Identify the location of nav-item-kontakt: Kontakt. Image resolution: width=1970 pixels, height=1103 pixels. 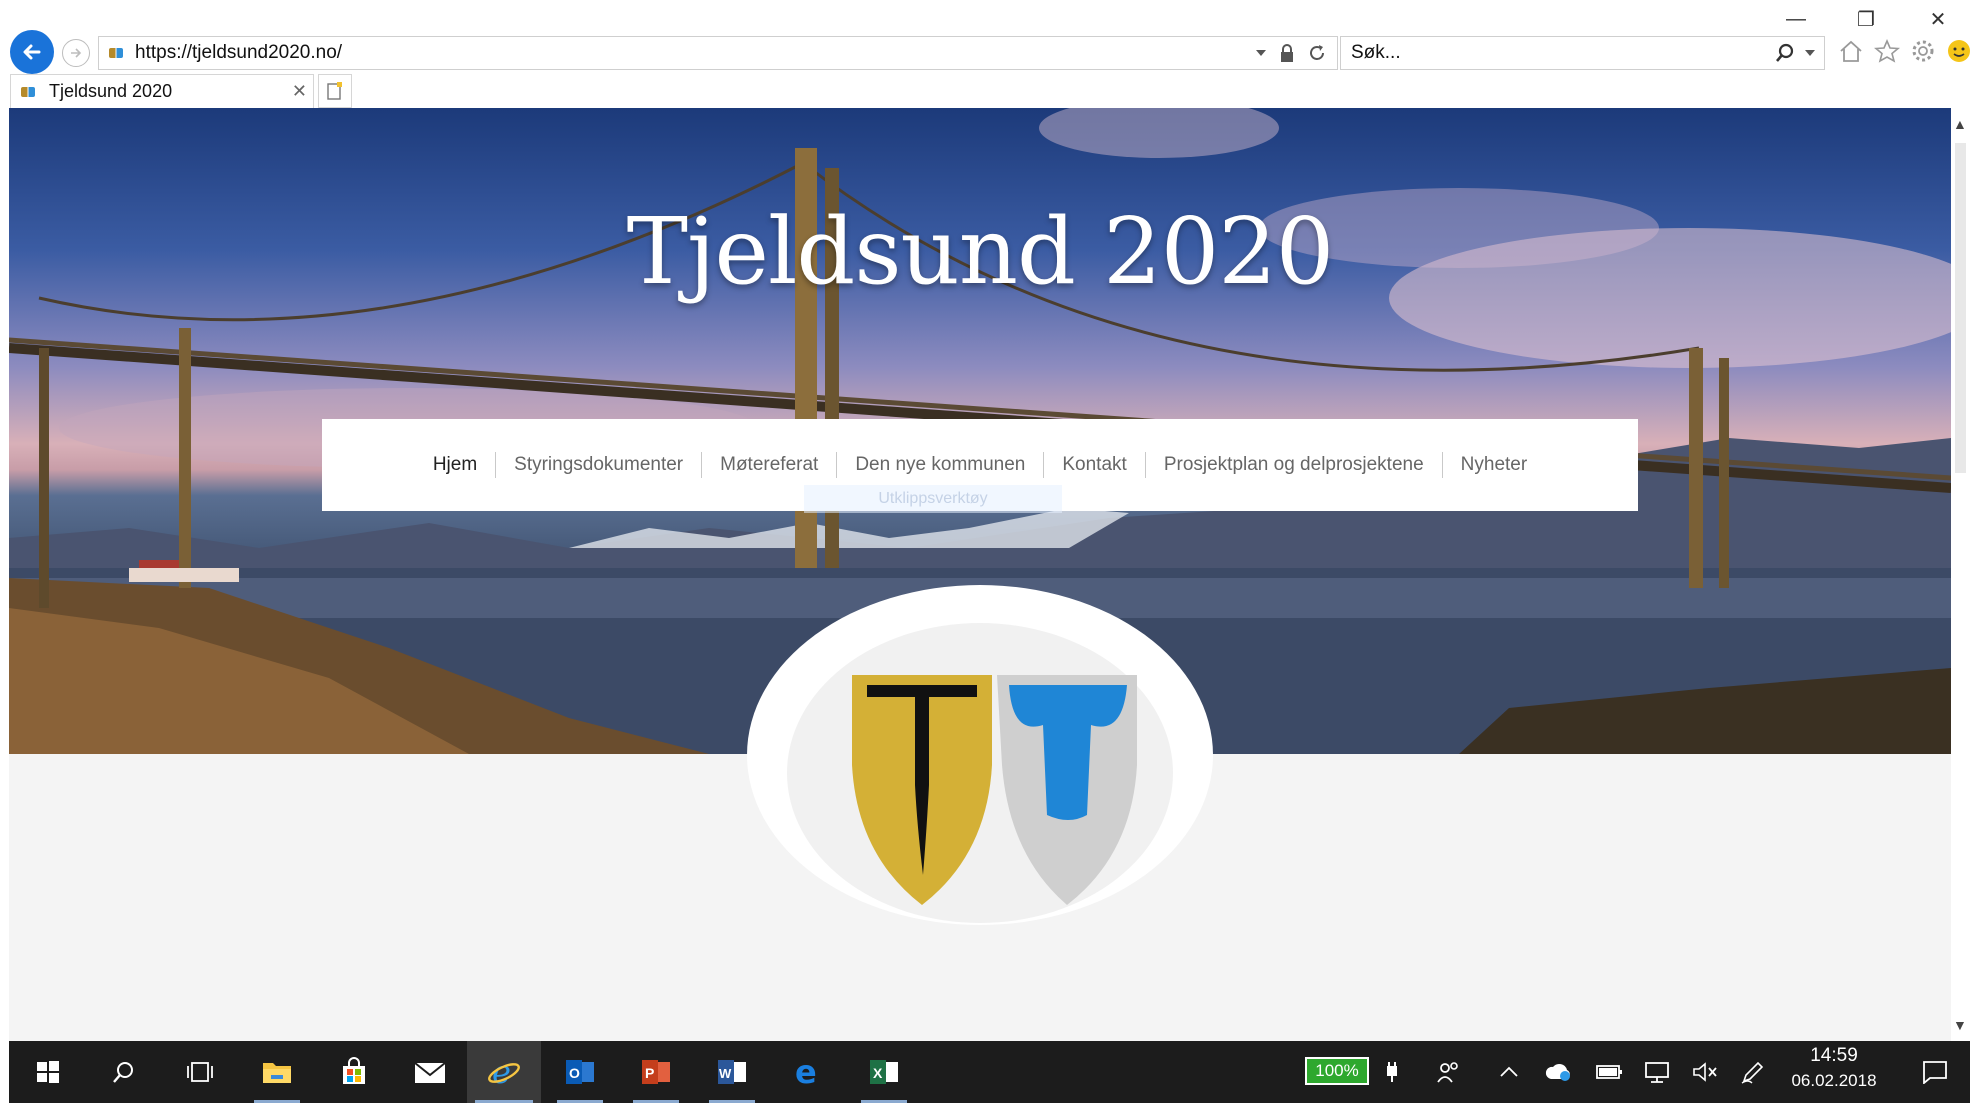
(1094, 465).